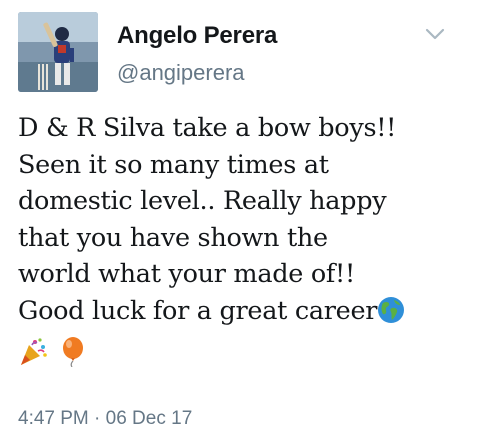 Image resolution: width=480 pixels, height=442 pixels. I want to click on party-popper-icon, so click(33, 357).